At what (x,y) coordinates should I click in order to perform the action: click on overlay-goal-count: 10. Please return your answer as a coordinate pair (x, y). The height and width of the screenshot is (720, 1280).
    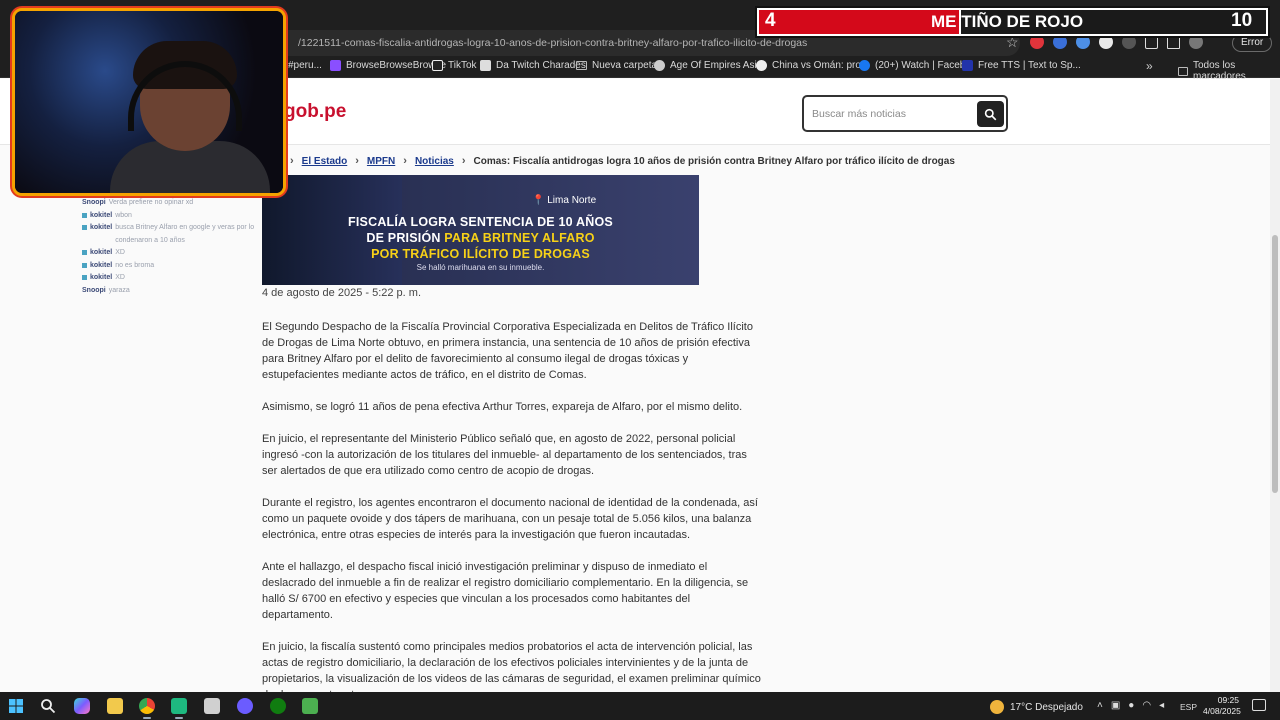
    Looking at the image, I should click on (1242, 20).